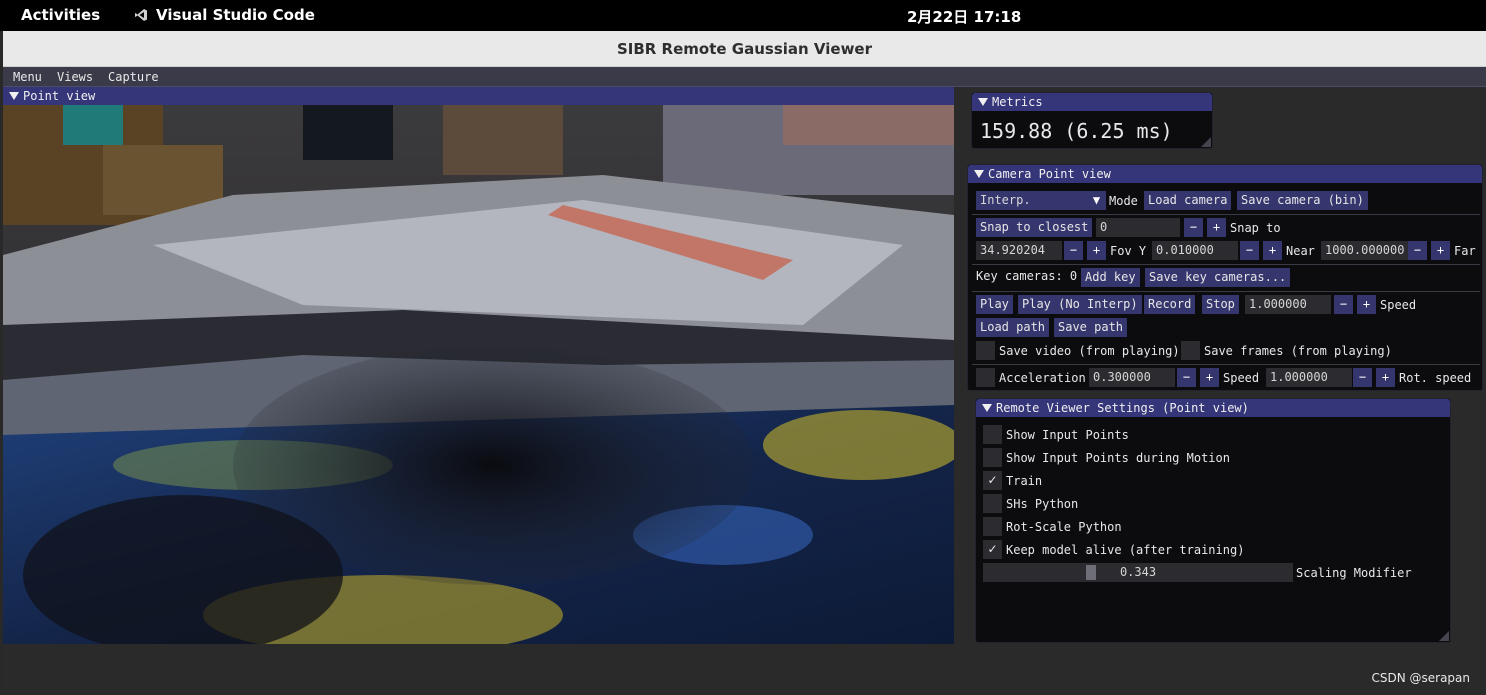 Image resolution: width=1486 pixels, height=695 pixels. Describe the element at coordinates (1465, 251) in the screenshot. I see `far-label: Far` at that location.